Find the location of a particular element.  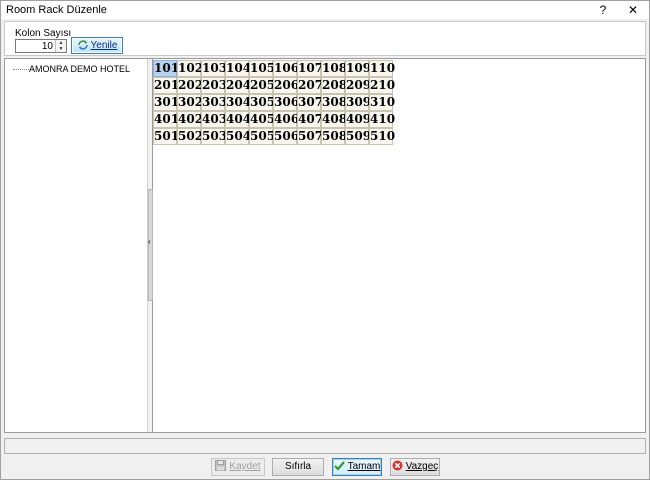

room-cell-306: 306 is located at coordinates (286, 102).